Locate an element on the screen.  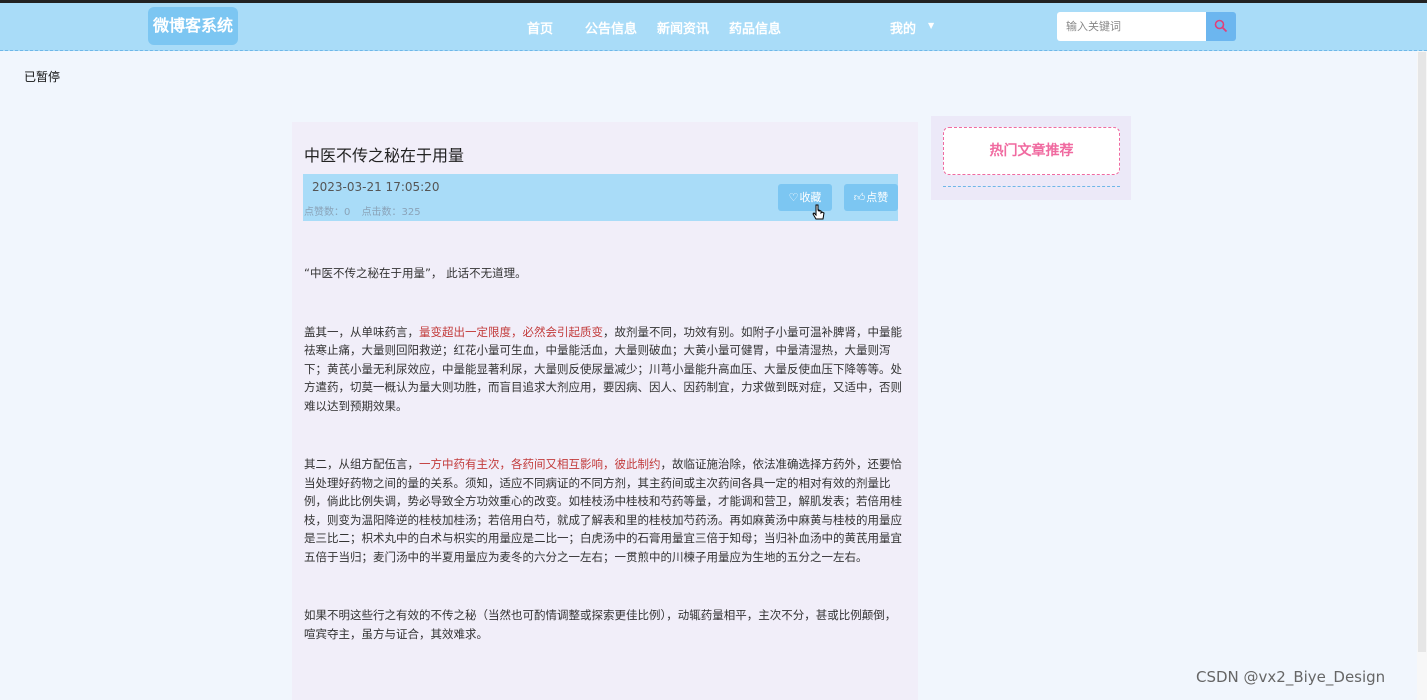
likes-count: 点赞数：0 is located at coordinates (327, 212).